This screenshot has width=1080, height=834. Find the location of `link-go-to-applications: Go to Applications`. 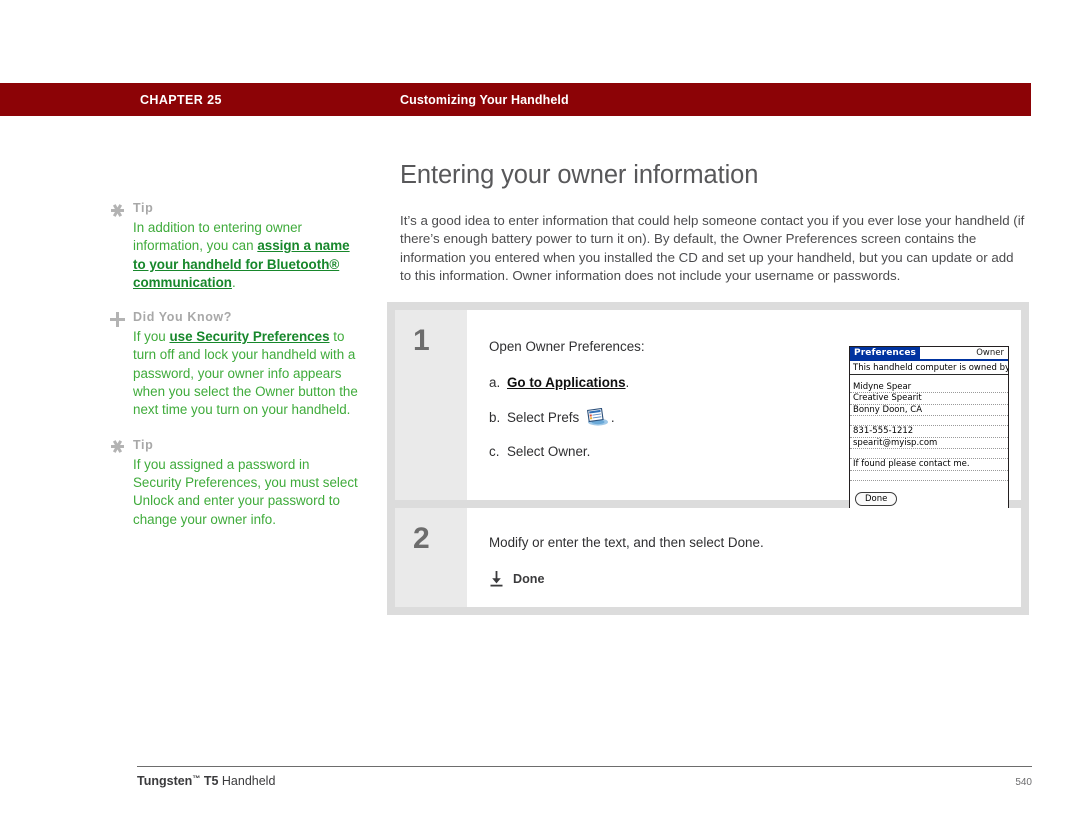

link-go-to-applications: Go to Applications is located at coordinates (566, 382).